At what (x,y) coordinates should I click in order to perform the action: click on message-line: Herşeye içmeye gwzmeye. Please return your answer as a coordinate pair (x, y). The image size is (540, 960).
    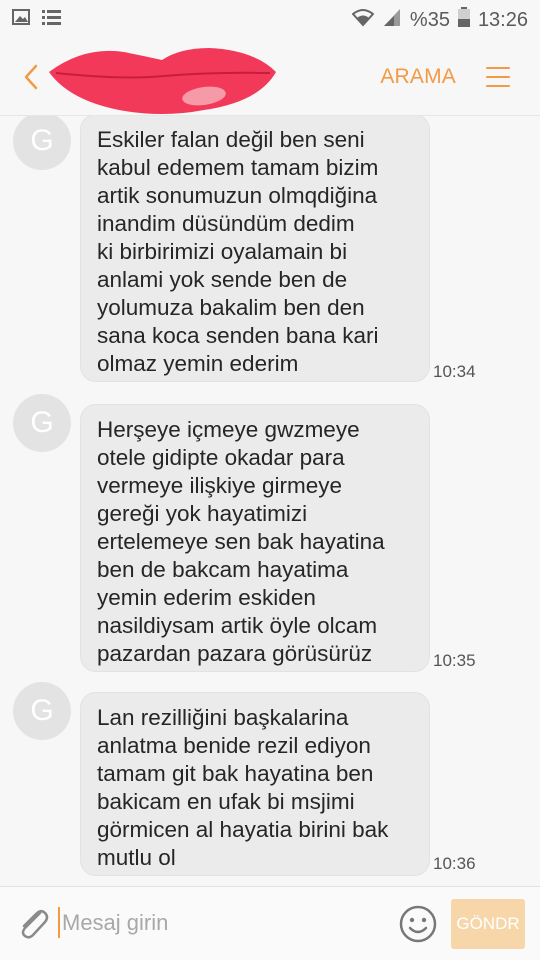
    Looking at the image, I should click on (228, 429).